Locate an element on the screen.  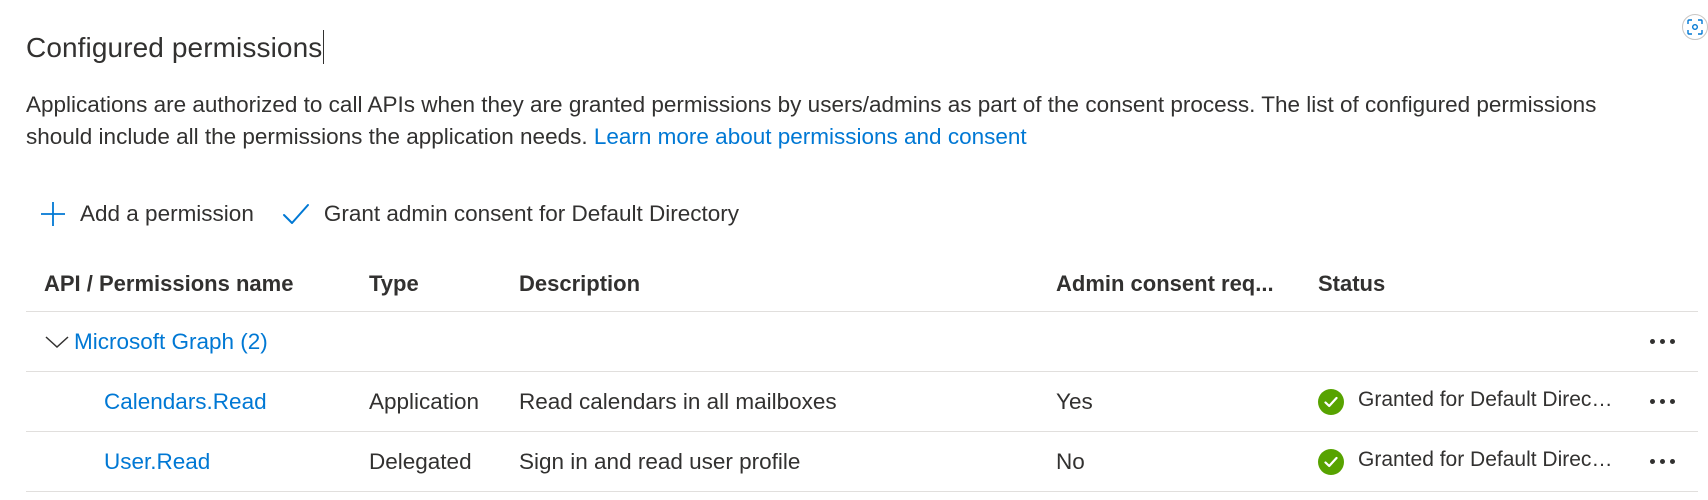
permission-name-cell: User.Read is located at coordinates (157, 461).